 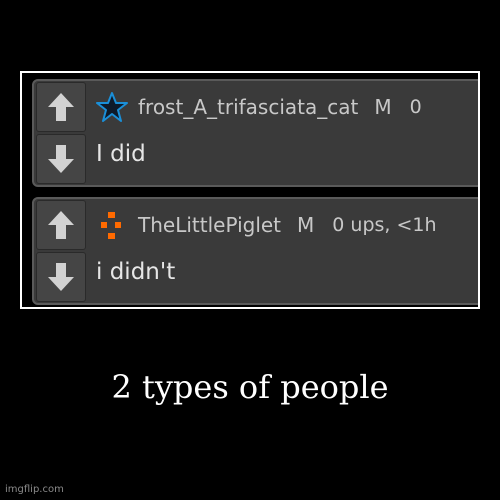 What do you see at coordinates (121, 154) in the screenshot?
I see `comment-text: I did` at bounding box center [121, 154].